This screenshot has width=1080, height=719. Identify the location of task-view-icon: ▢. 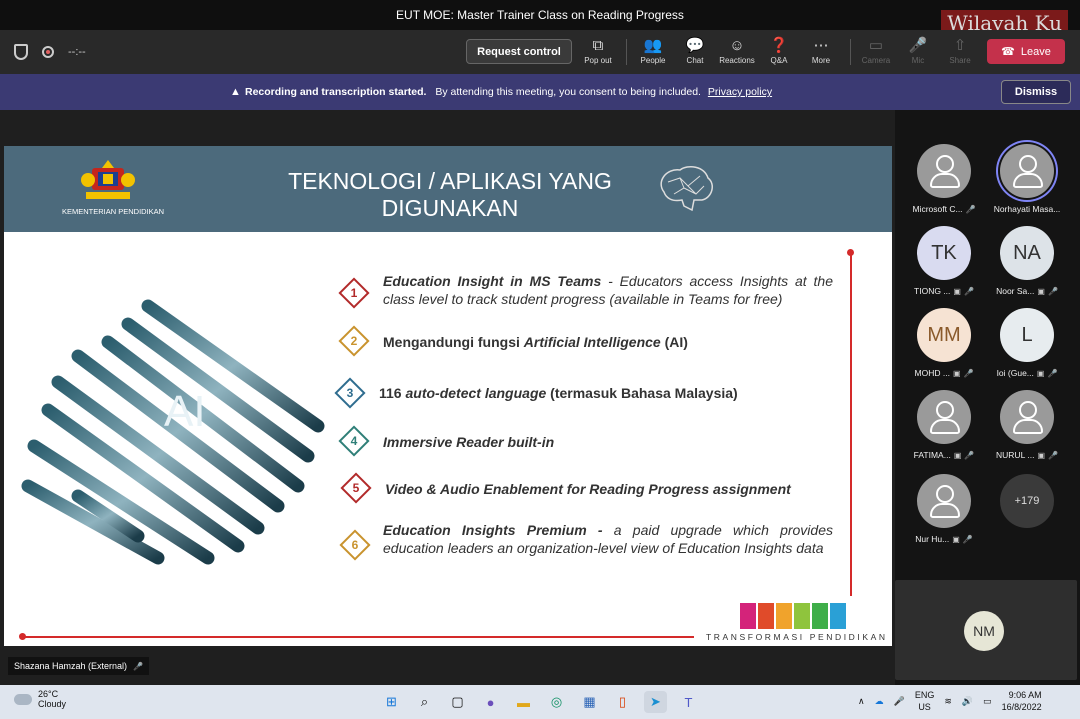
(457, 702).